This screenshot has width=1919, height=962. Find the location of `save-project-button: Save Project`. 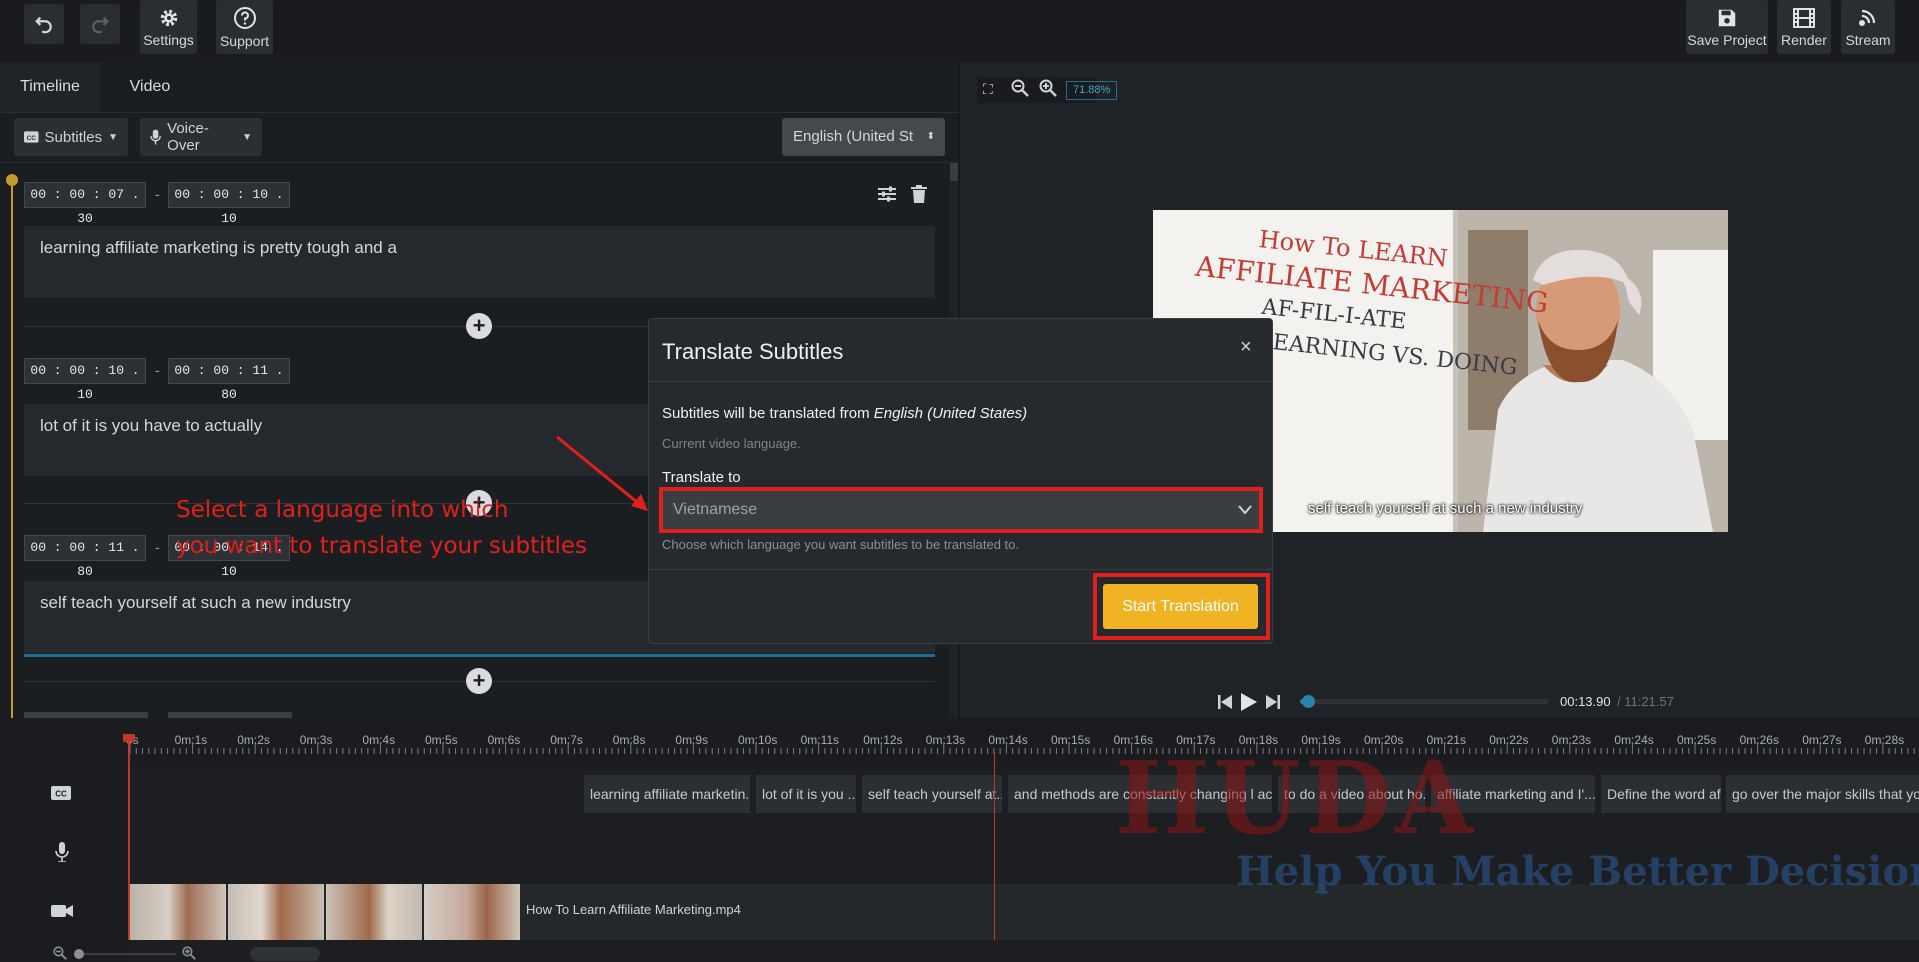

save-project-button: Save Project is located at coordinates (1727, 27).